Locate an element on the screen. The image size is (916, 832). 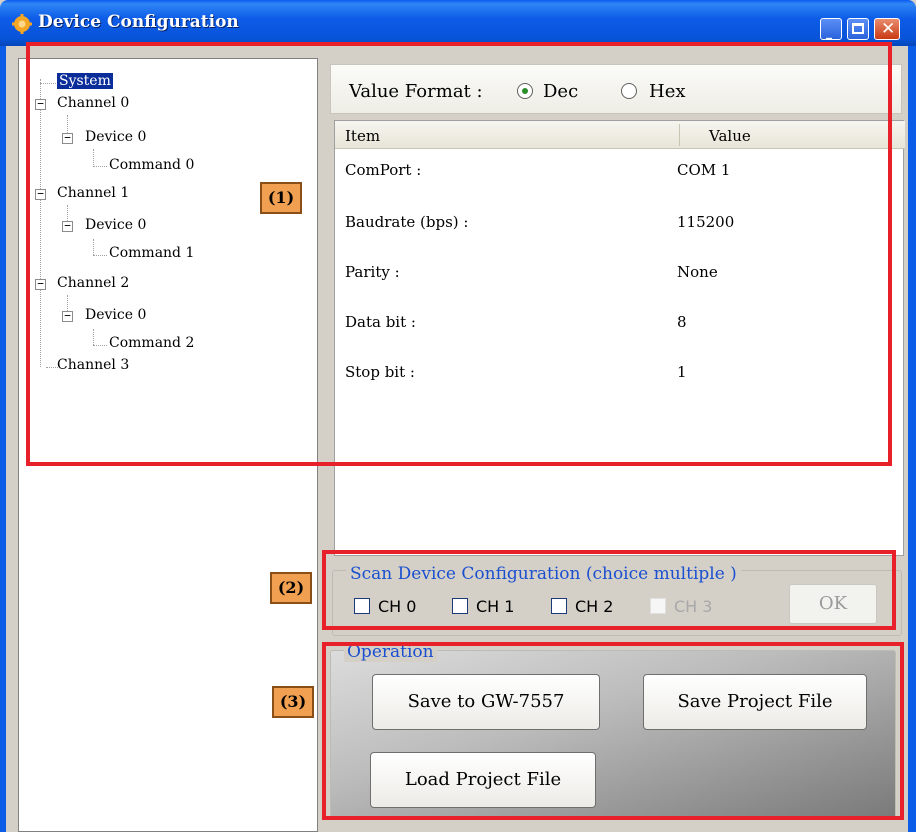
window-title: Device Configuration is located at coordinates (138, 22).